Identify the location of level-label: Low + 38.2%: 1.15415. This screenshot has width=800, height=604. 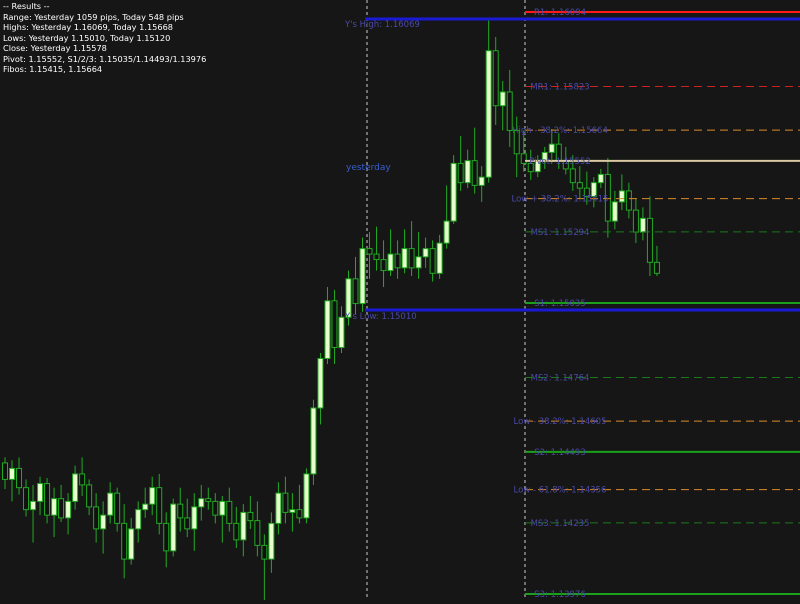
(560, 200).